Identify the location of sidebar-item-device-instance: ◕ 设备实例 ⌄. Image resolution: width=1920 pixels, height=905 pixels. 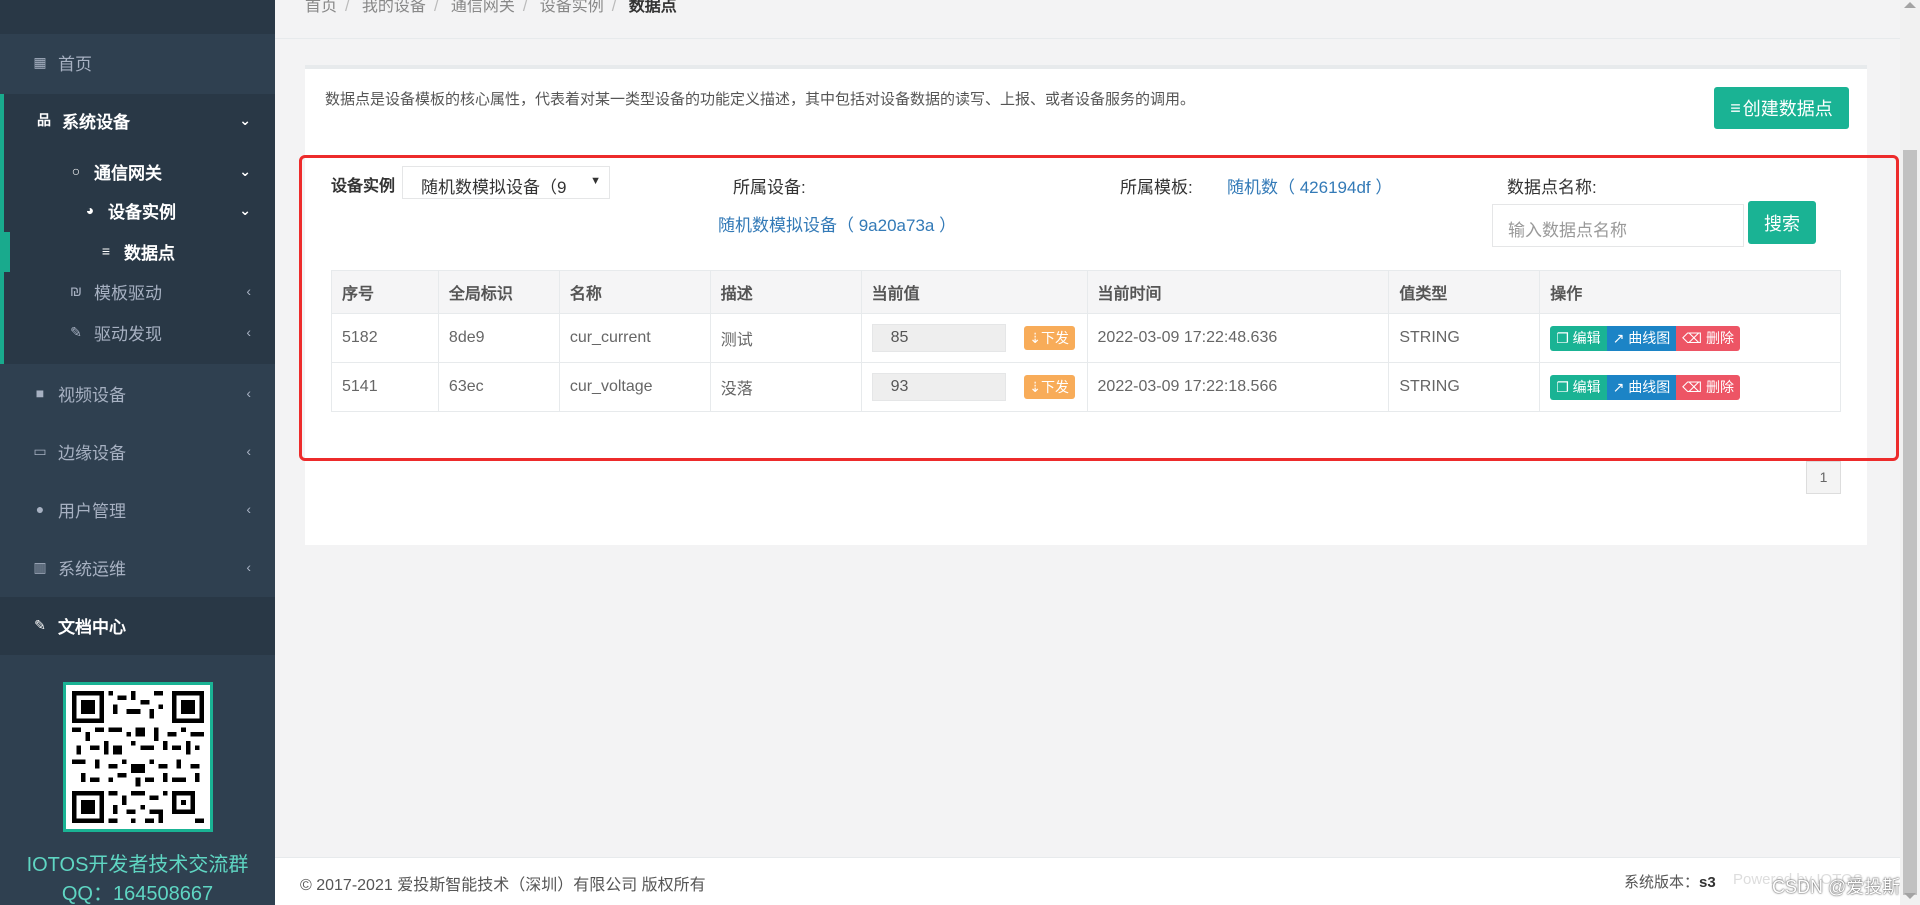
(137, 210).